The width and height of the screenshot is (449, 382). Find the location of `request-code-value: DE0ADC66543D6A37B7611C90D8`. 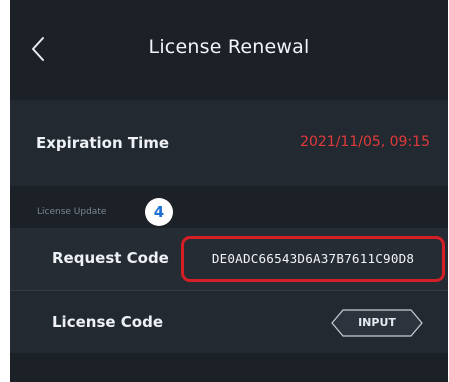

request-code-value: DE0ADC66543D6A37B7611C90D8 is located at coordinates (313, 258).